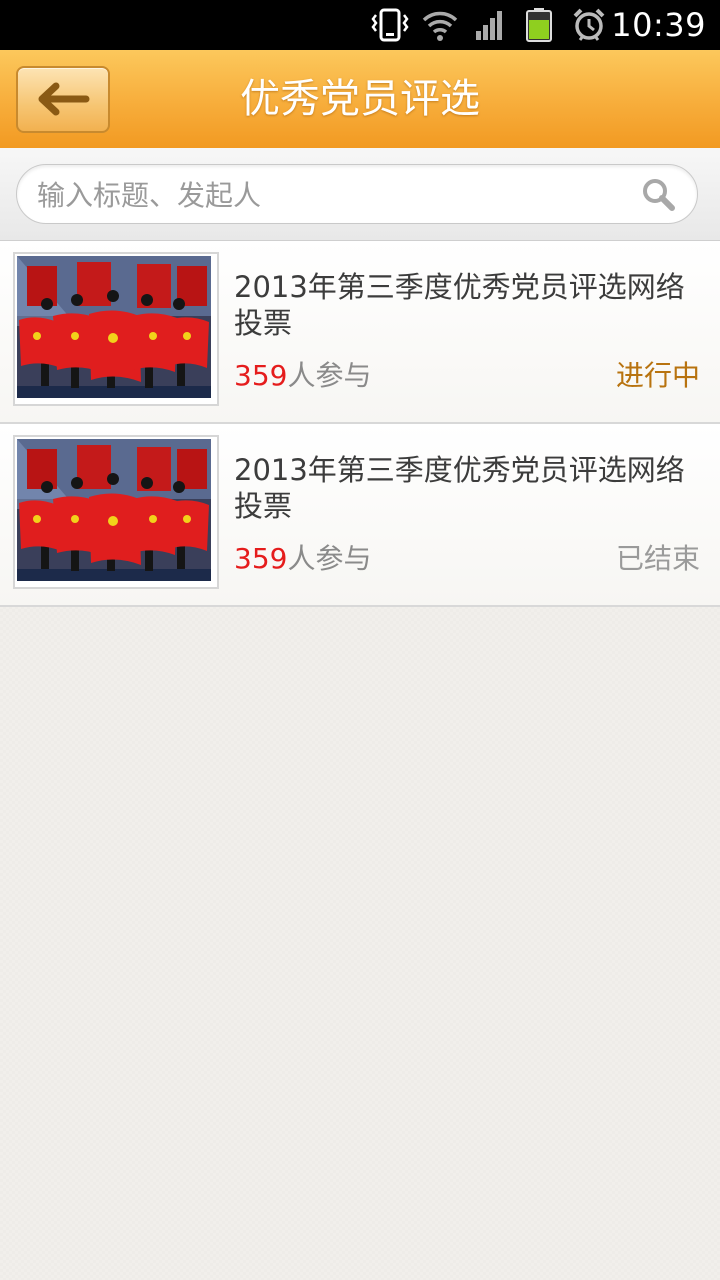  I want to click on search-box, so click(357, 194).